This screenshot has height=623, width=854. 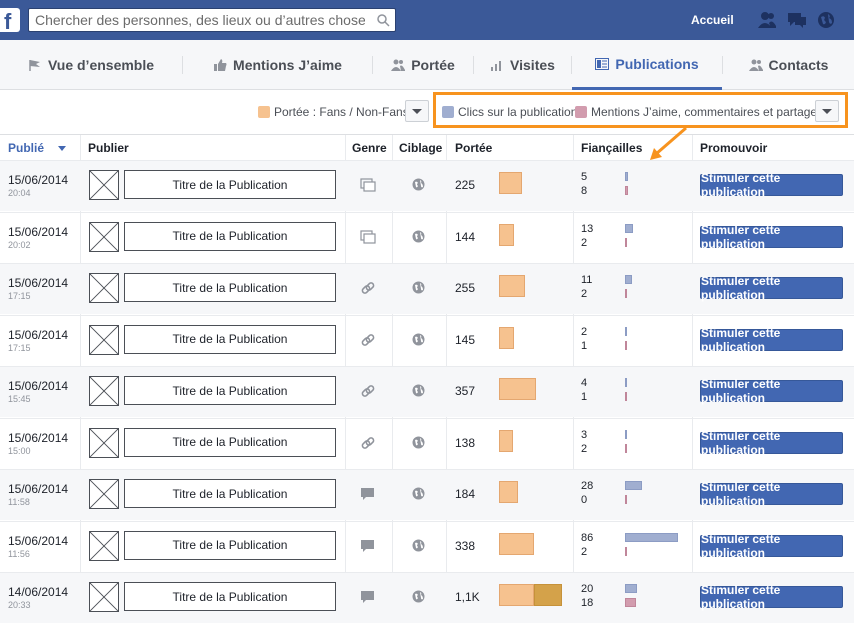 I want to click on home-link: Accueil, so click(x=712, y=20).